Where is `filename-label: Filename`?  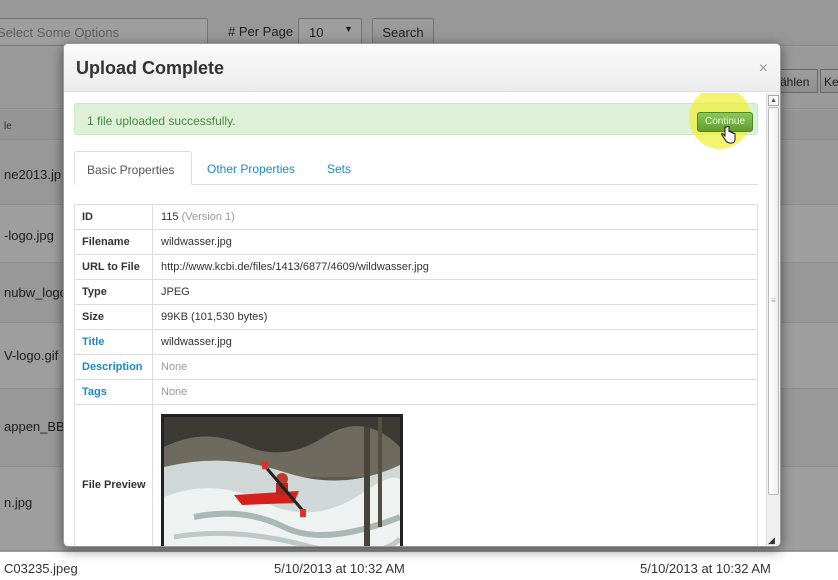
filename-label: Filename is located at coordinates (113, 242).